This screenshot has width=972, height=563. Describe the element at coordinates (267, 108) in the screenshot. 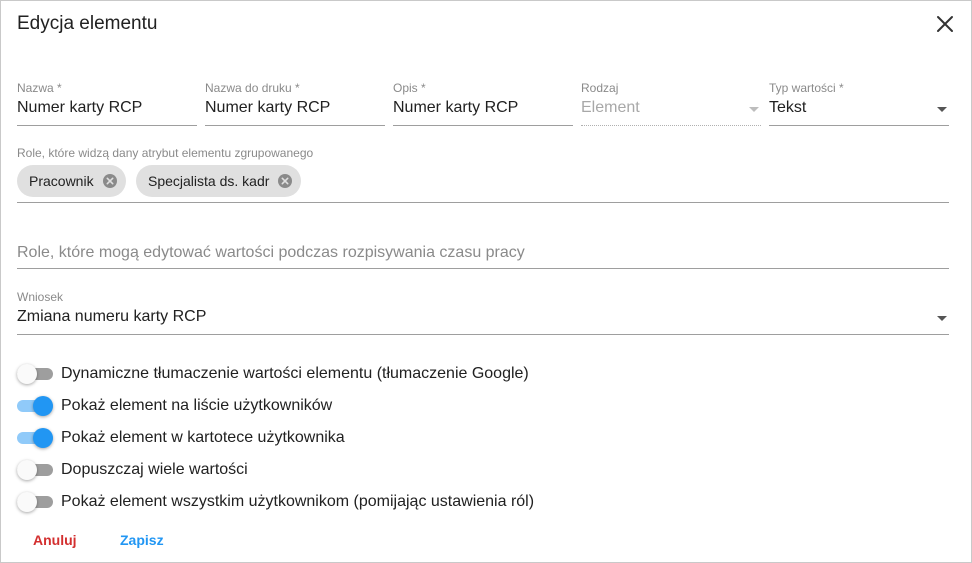

I see `print-name-input: Numer karty RCP` at that location.